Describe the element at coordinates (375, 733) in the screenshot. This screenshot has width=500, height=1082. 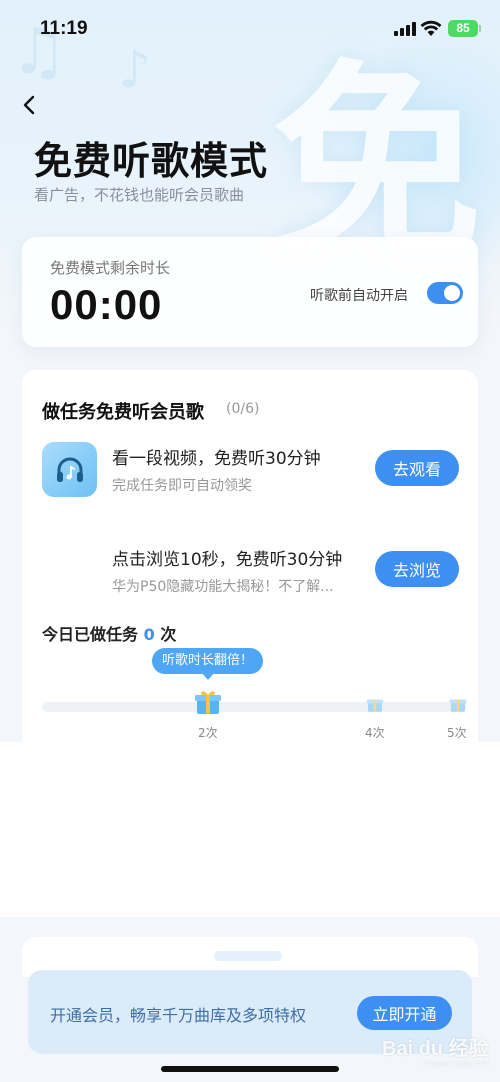
I see `step-label: 4次` at that location.